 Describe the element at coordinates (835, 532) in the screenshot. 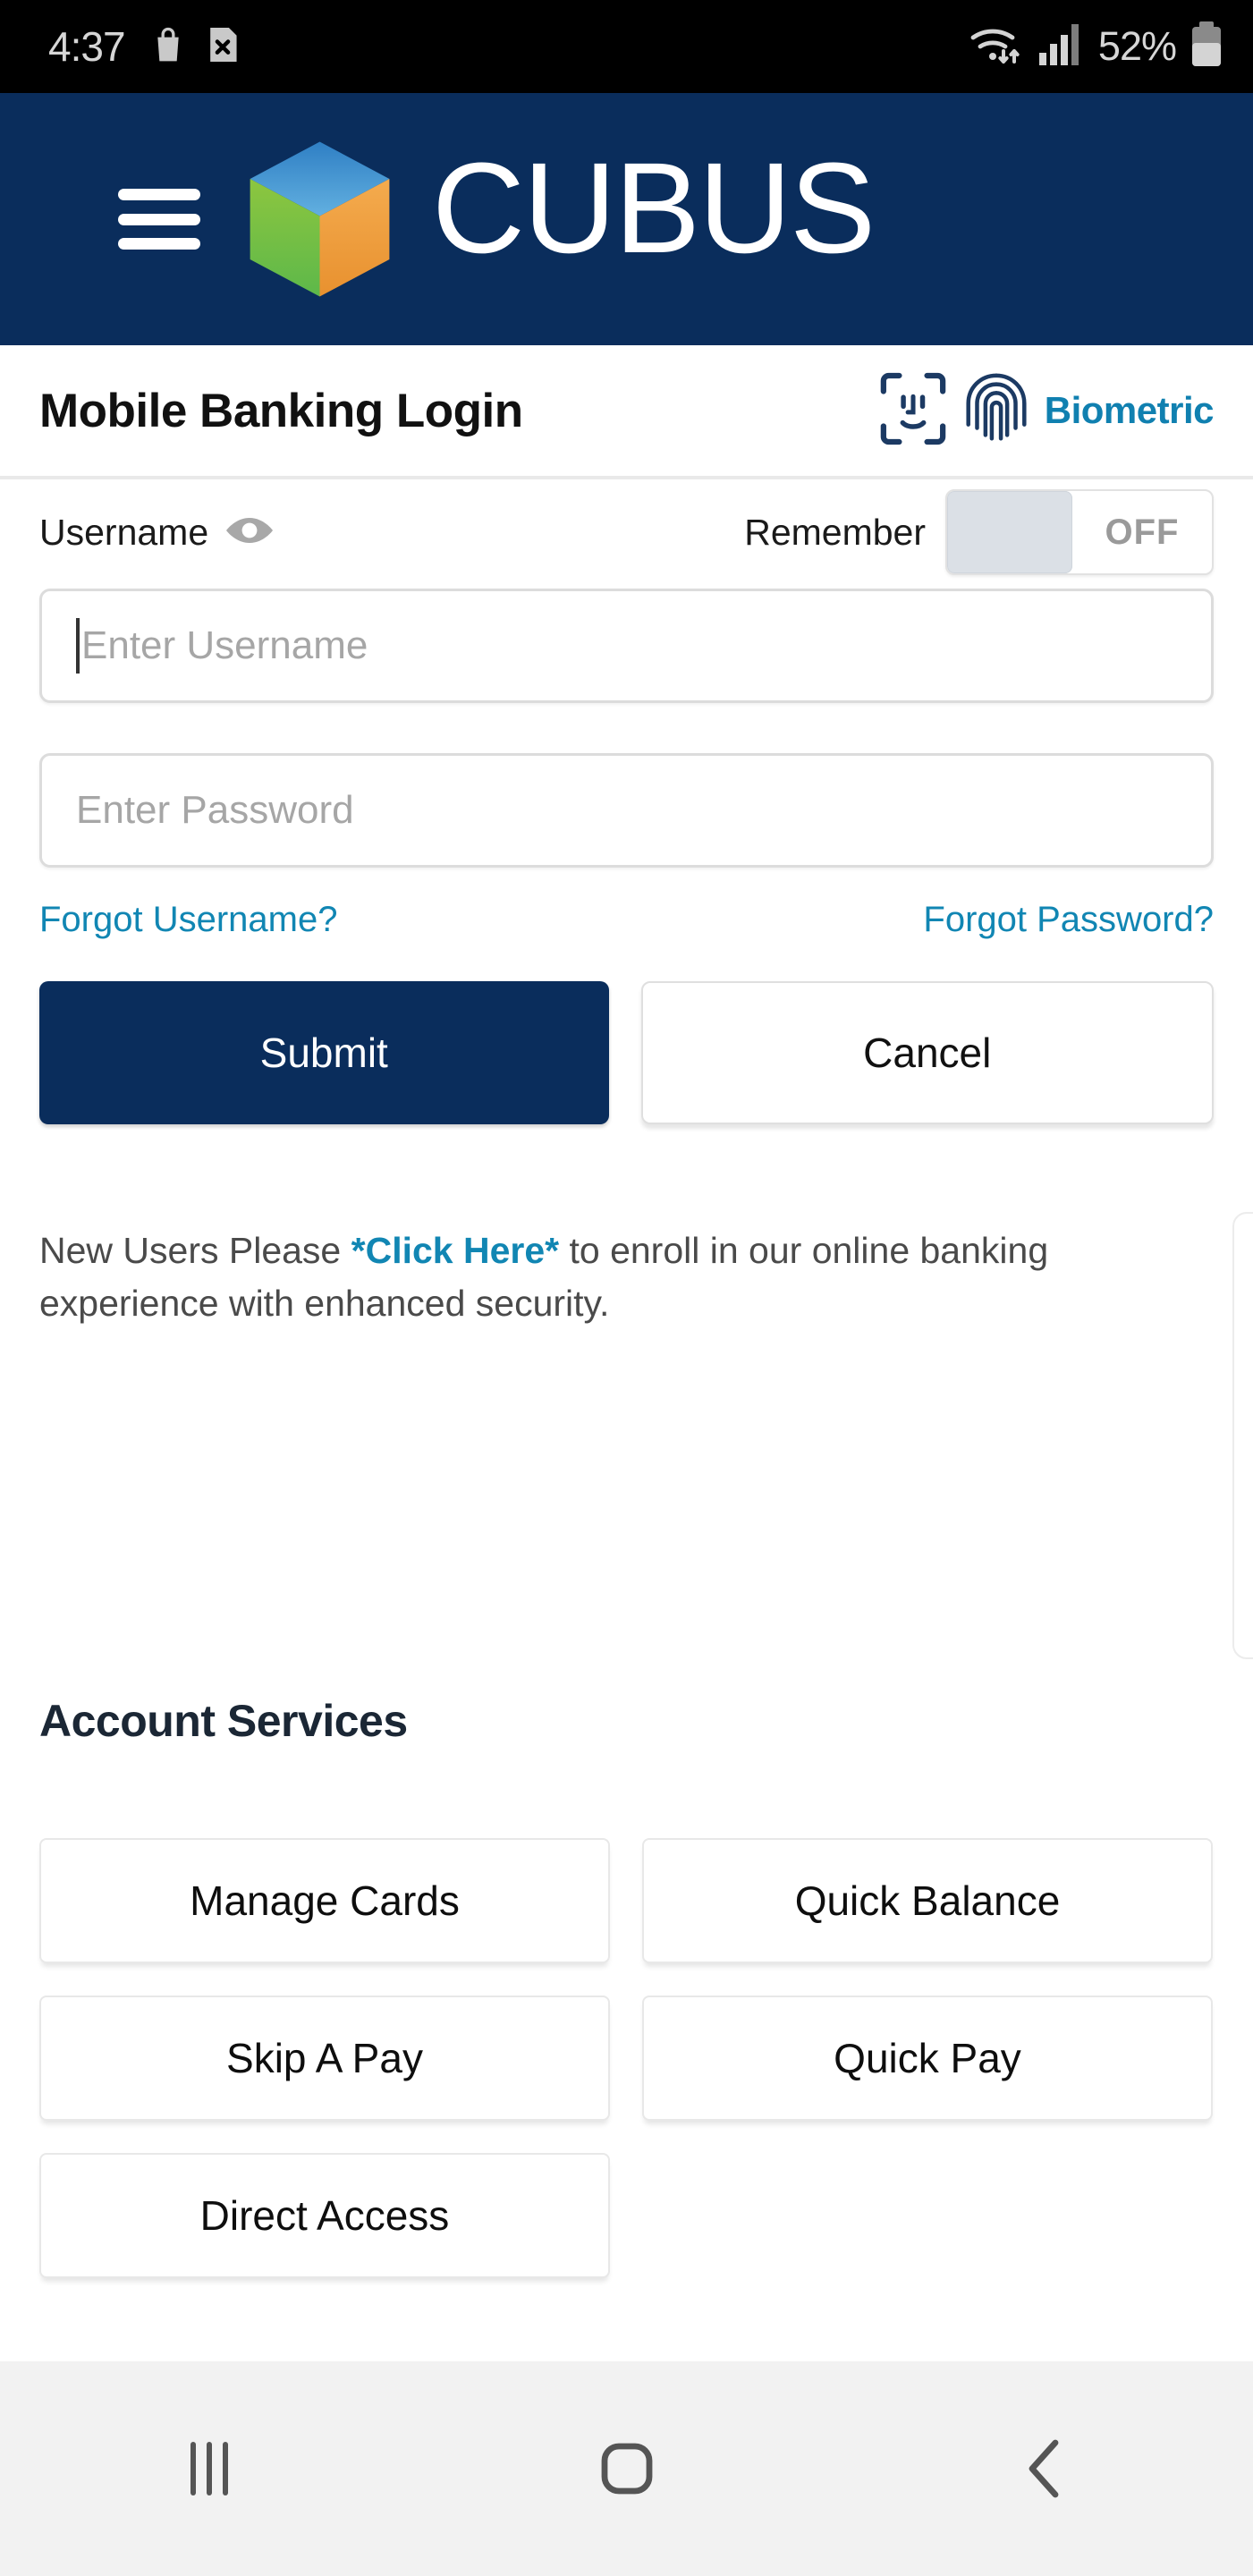

I see `remember-label: Remember` at that location.